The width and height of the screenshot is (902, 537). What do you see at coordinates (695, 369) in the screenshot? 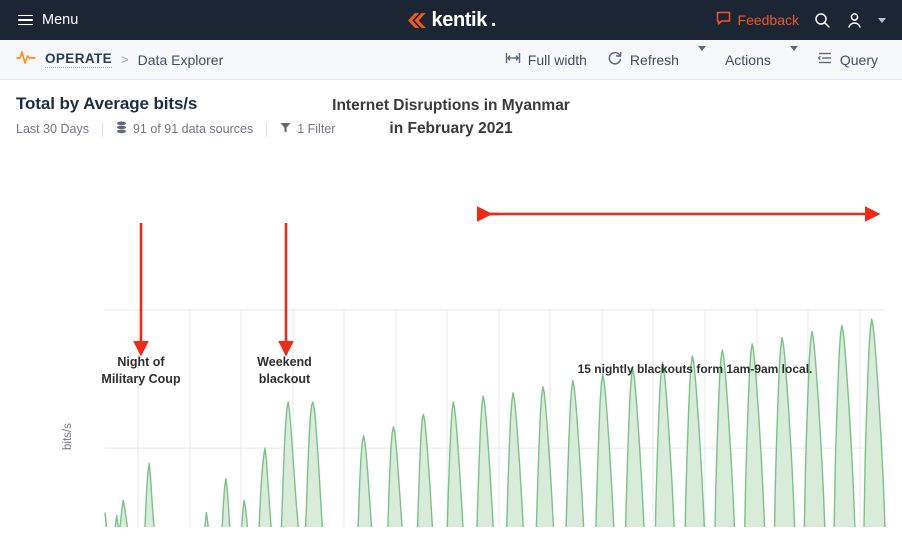
I see `annotation-nightly-blackouts: 15 nightly blackouts form 1am-9am local.` at bounding box center [695, 369].